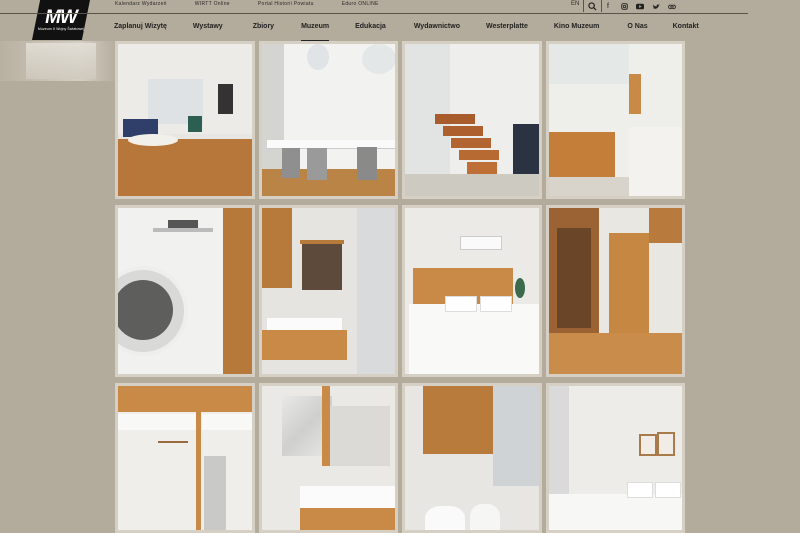 The image size is (800, 533). Describe the element at coordinates (686, 29) in the screenshot. I see `nav-item-contact: Kontakt` at that location.